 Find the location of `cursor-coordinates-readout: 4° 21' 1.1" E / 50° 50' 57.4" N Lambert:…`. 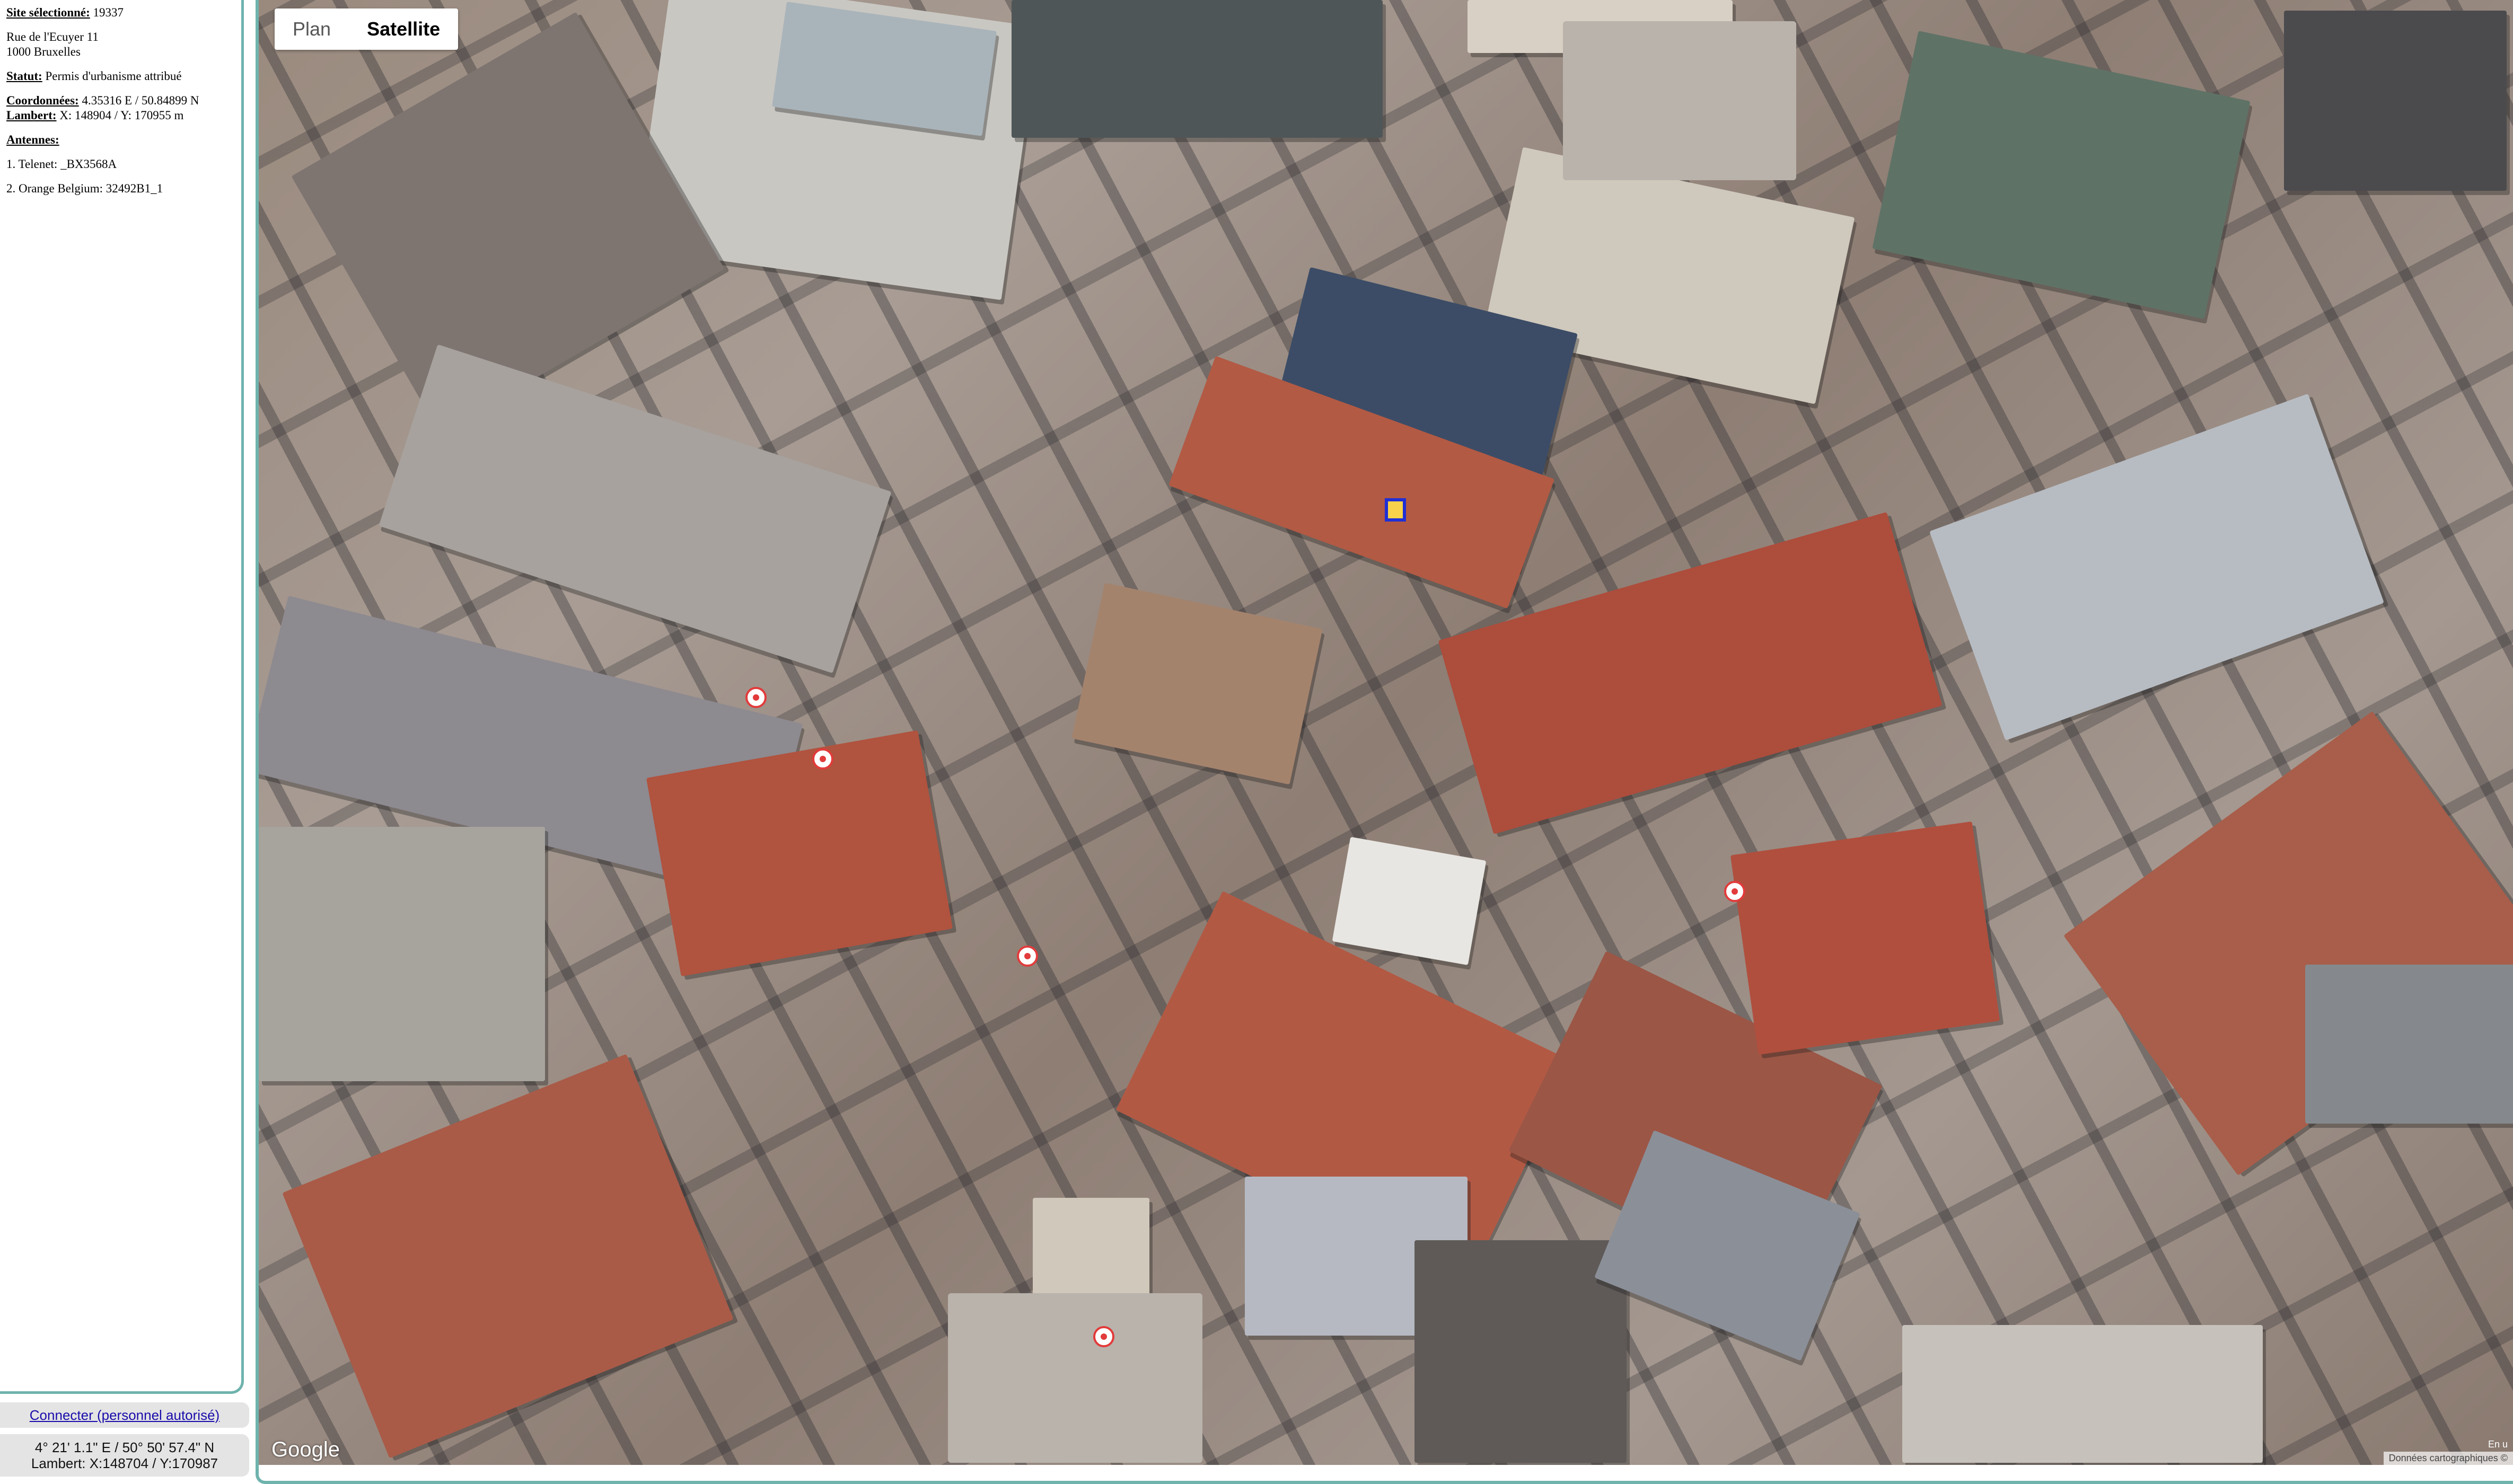

cursor-coordinates-readout: 4° 21' 1.1" E / 50° 50' 57.4" N Lambert:… is located at coordinates (124, 1456).